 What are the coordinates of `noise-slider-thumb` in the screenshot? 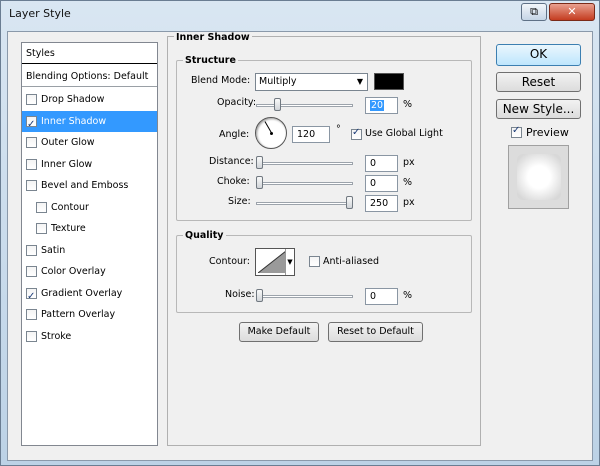 It's located at (259, 295).